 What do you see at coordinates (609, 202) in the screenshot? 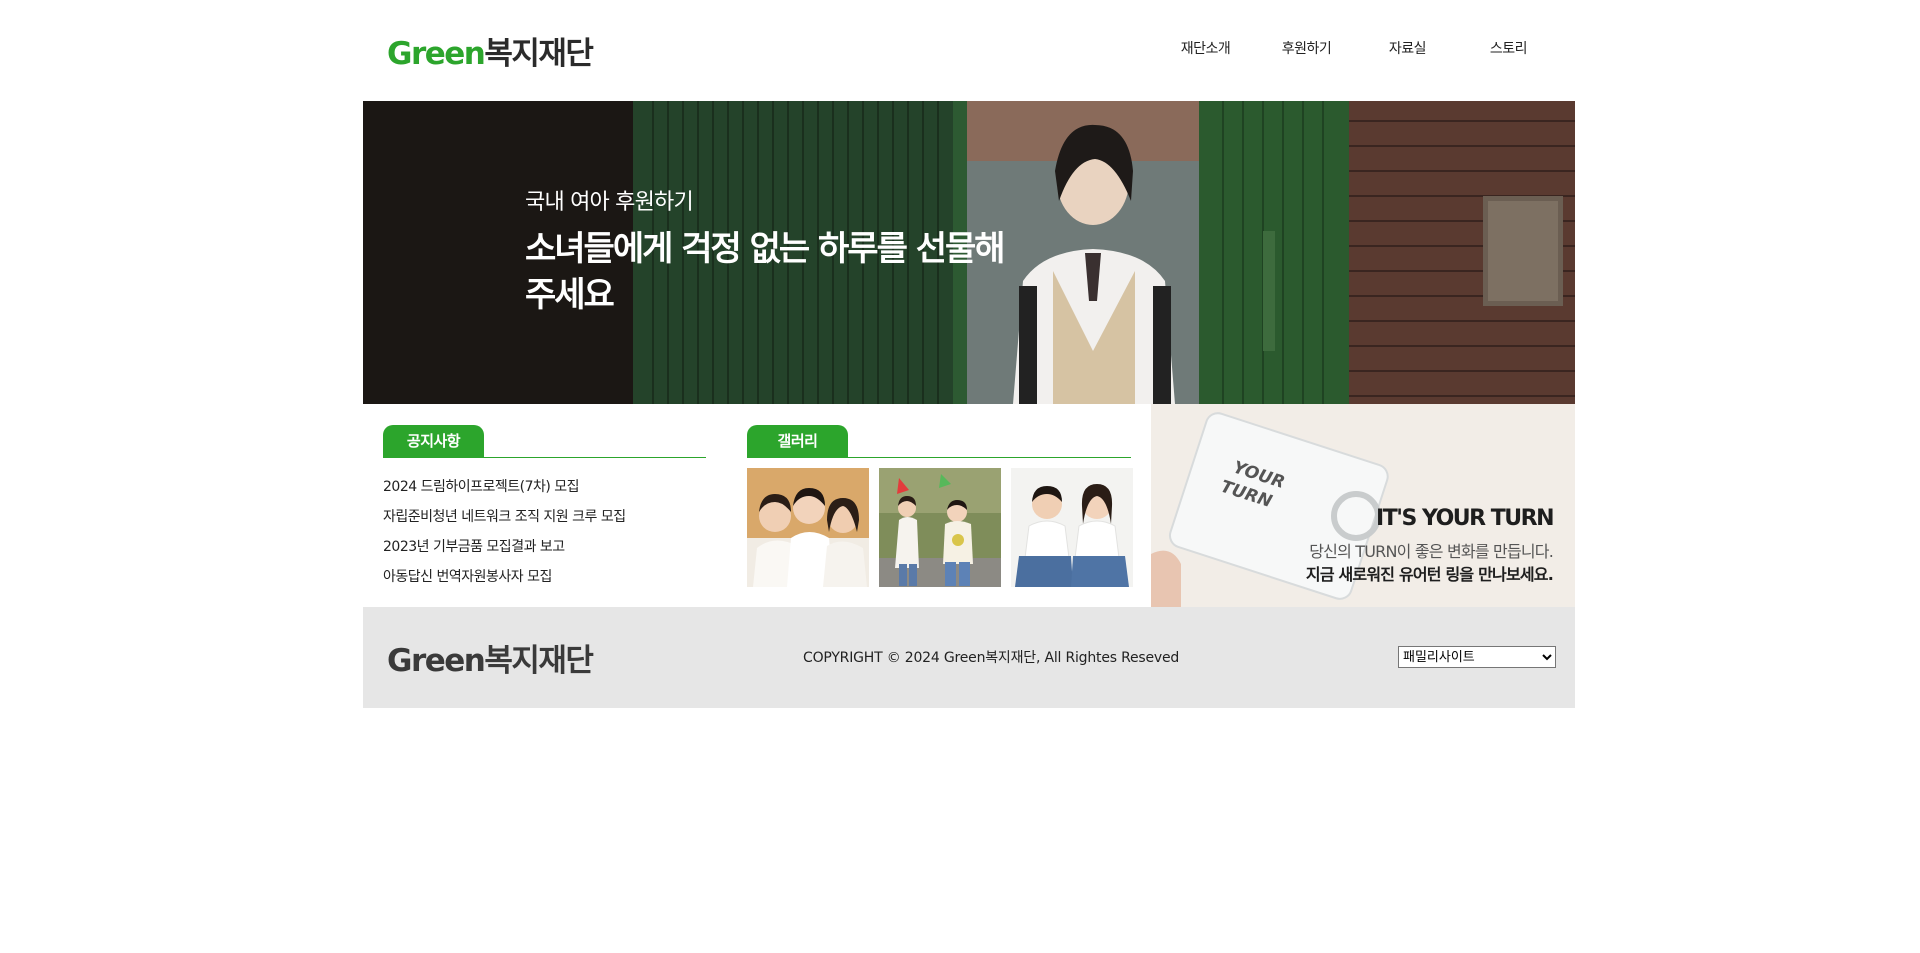
I see `hero-subtitle: 국내 여아 후원하기` at bounding box center [609, 202].